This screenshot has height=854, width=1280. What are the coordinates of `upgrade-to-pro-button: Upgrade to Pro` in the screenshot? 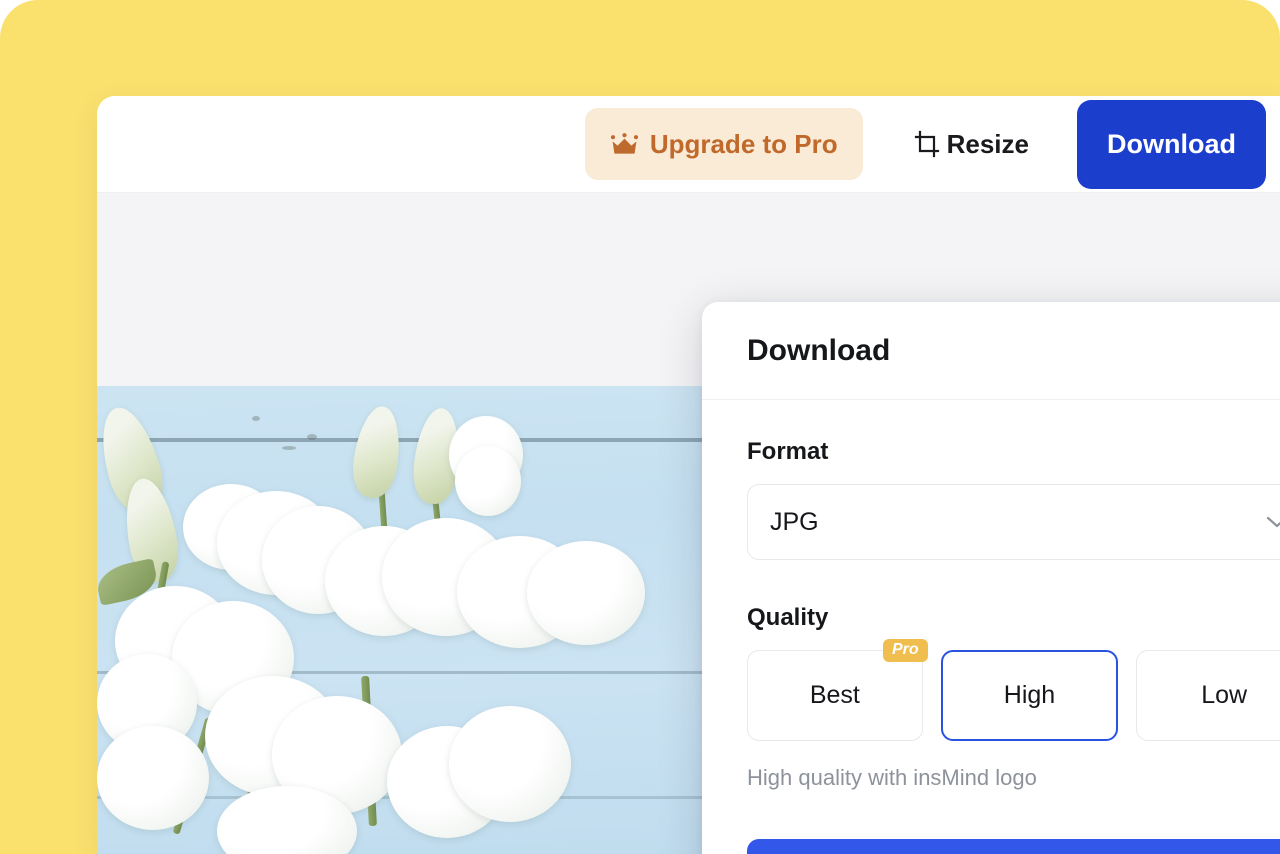 It's located at (723, 144).